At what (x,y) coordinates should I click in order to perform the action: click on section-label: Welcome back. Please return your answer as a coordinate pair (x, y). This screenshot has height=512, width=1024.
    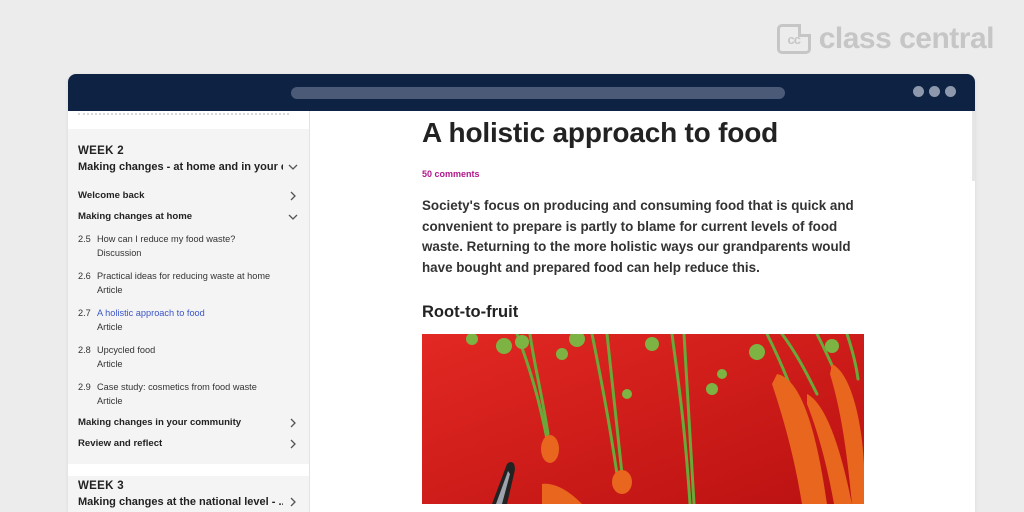
    Looking at the image, I should click on (111, 195).